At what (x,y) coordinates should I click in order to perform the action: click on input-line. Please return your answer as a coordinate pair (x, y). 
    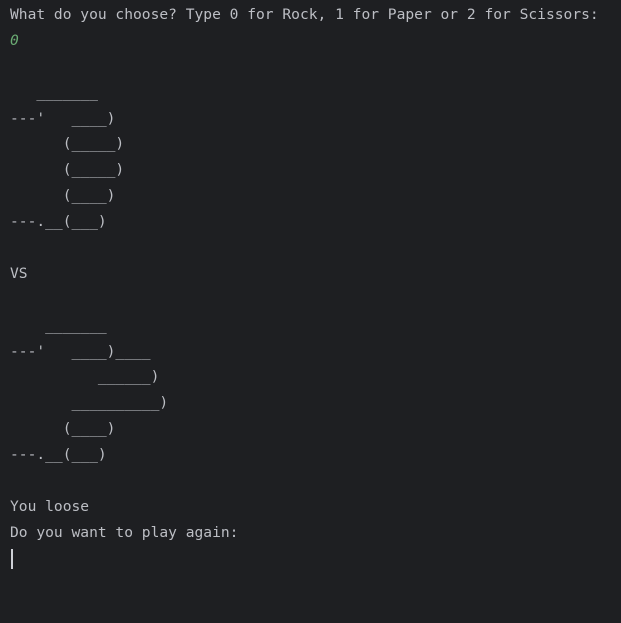
    Looking at the image, I should click on (315, 559).